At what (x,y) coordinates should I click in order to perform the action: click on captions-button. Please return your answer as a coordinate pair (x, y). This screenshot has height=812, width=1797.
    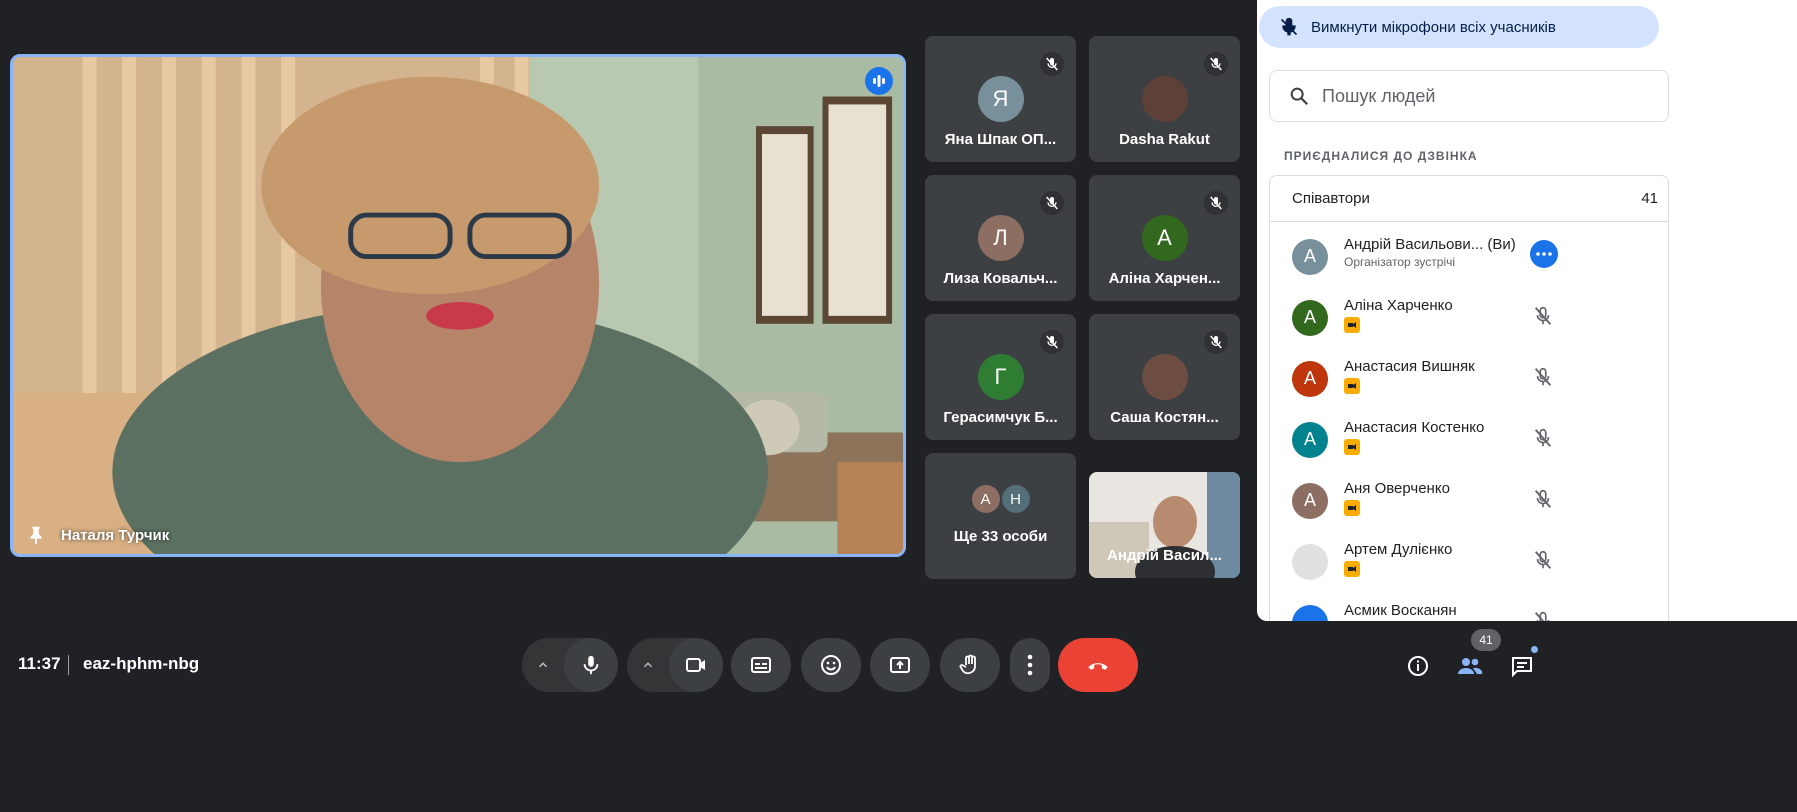
    Looking at the image, I should click on (761, 665).